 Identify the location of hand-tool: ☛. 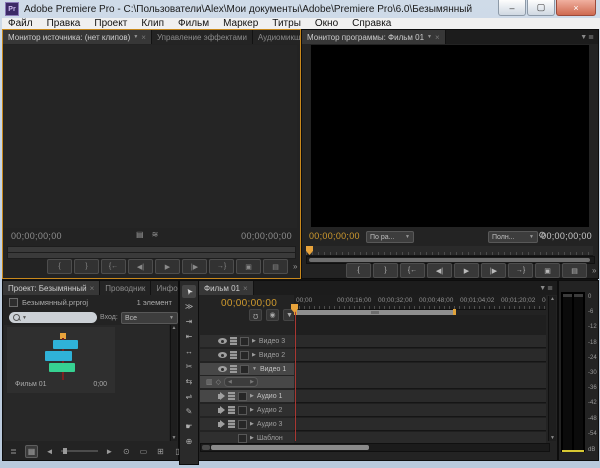
(189, 426).